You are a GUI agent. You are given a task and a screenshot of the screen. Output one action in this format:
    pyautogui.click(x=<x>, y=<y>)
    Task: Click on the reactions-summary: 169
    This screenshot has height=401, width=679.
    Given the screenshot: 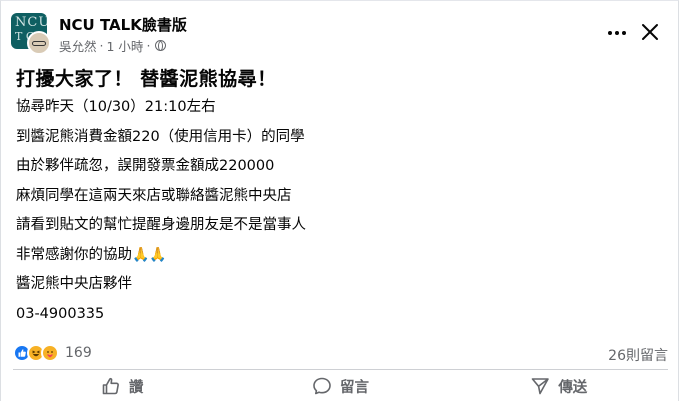 What is the action you would take?
    pyautogui.click(x=52, y=353)
    